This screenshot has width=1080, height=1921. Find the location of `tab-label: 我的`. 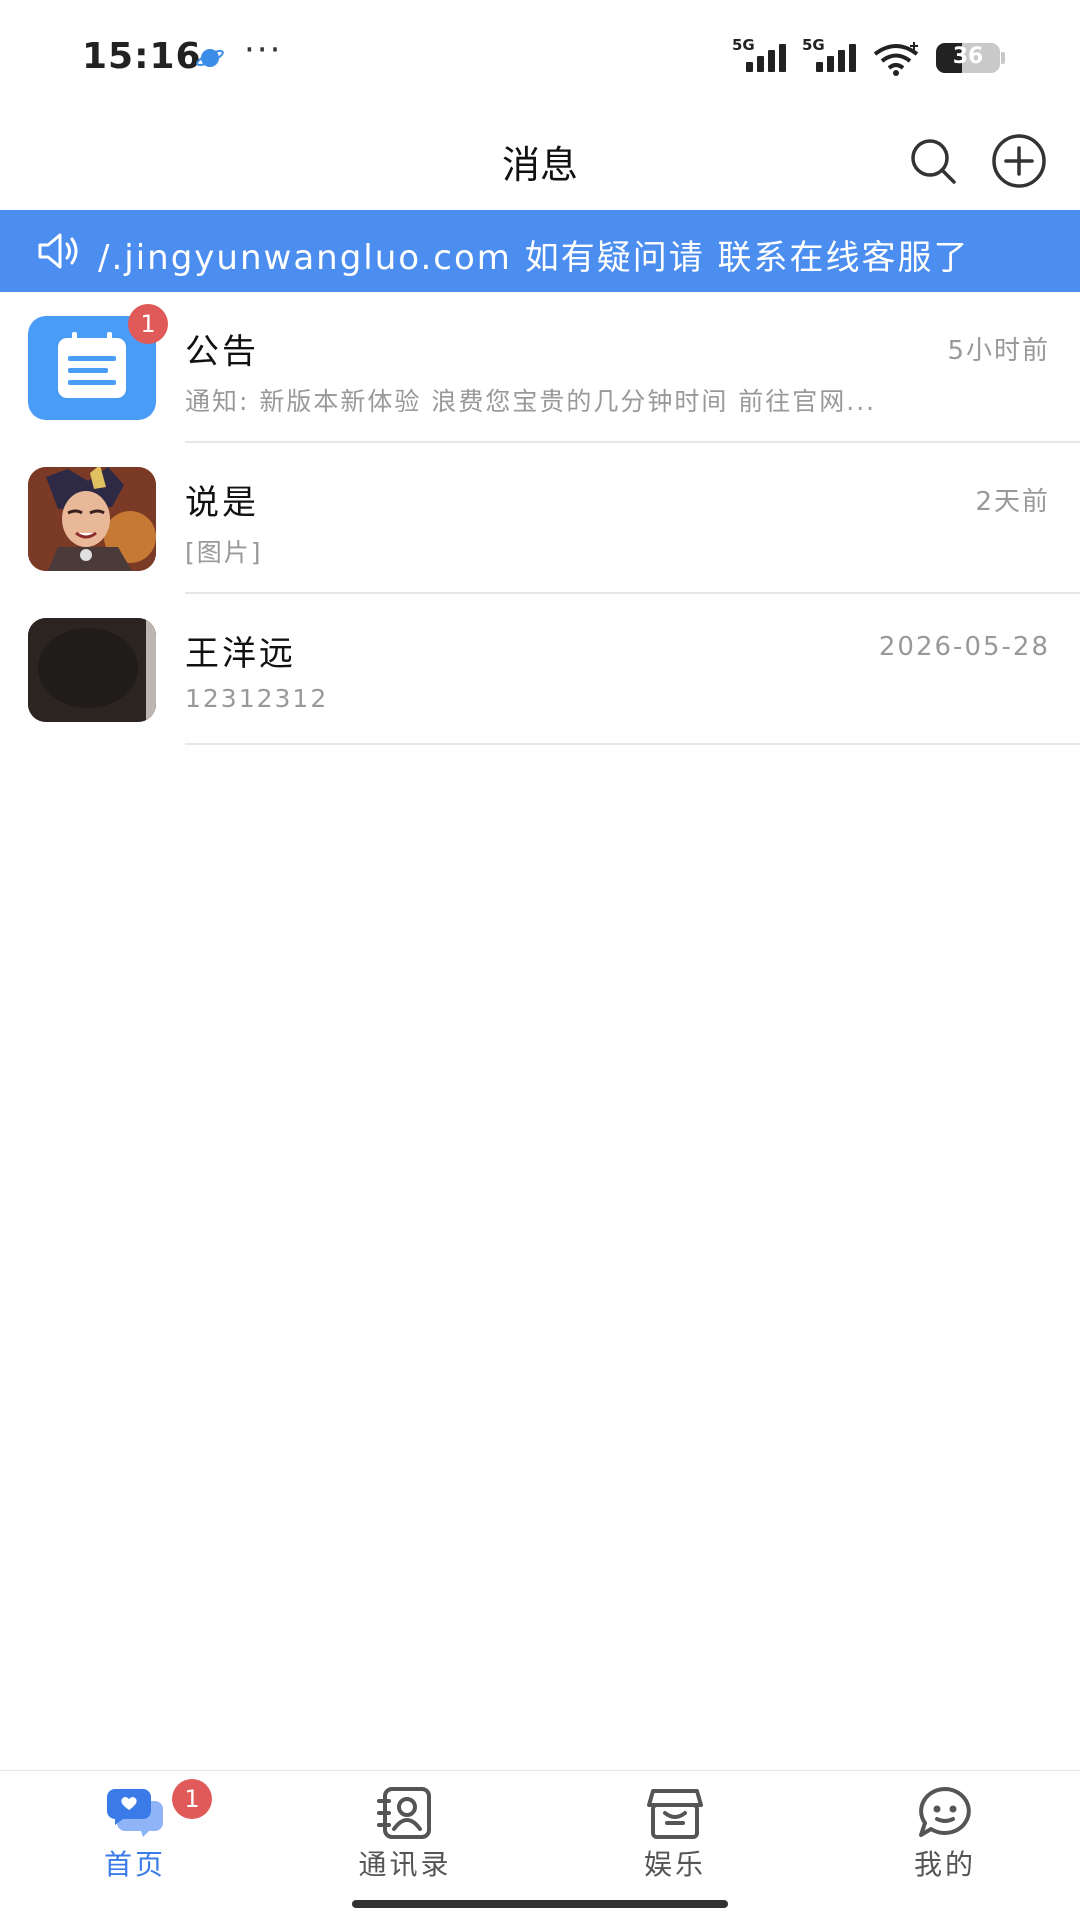

tab-label: 我的 is located at coordinates (944, 1864).